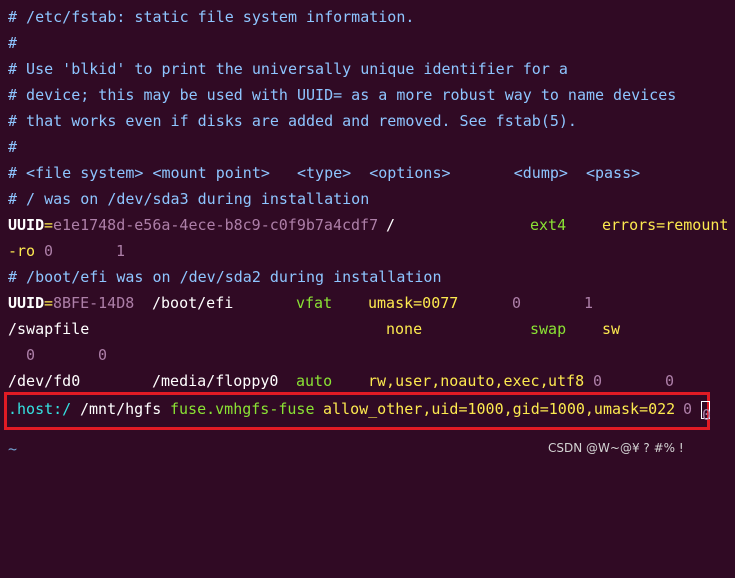 This screenshot has width=735, height=578. What do you see at coordinates (66, 251) in the screenshot?
I see `uuid-root-wrap-line: -ro 0 1` at bounding box center [66, 251].